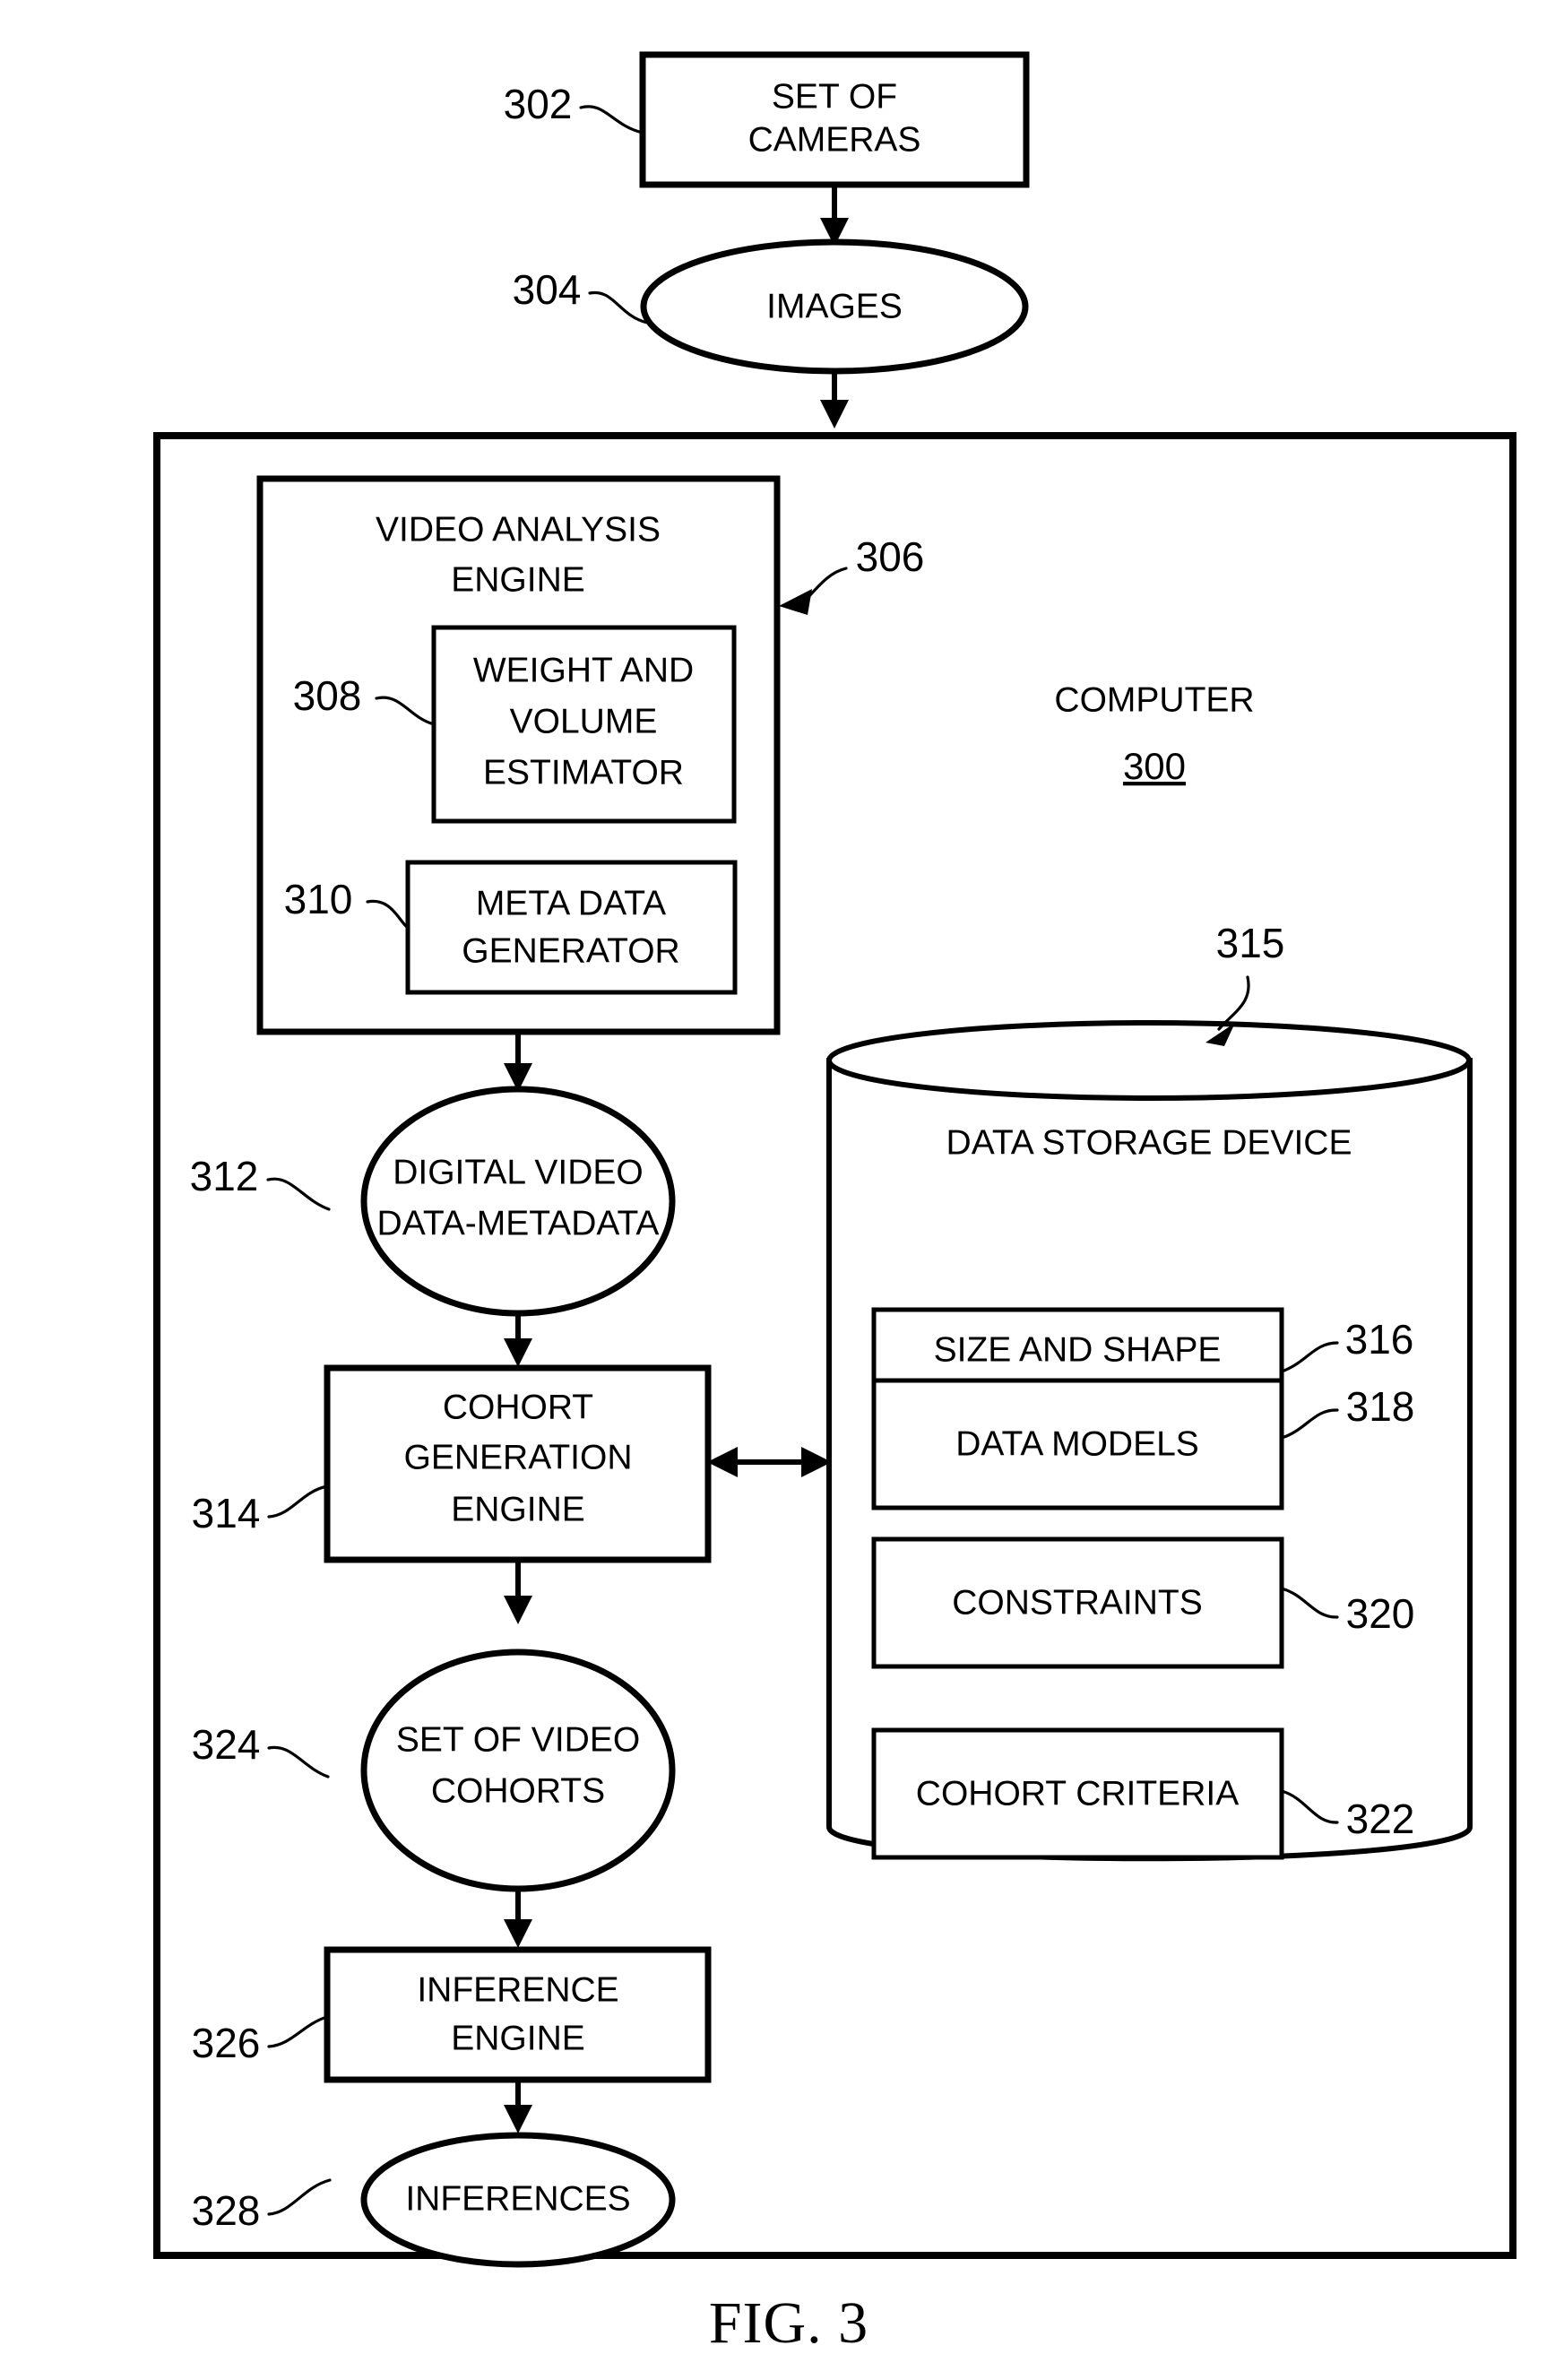  I want to click on inference-engine-label-line2: ENGINE, so click(518, 2038).